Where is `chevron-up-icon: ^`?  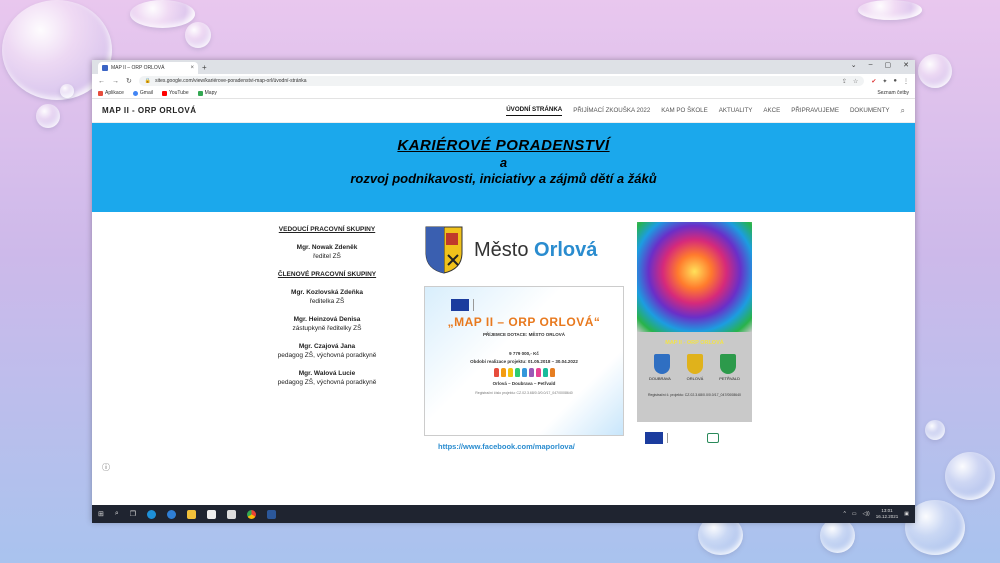
chevron-up-icon: ^ is located at coordinates (844, 514).